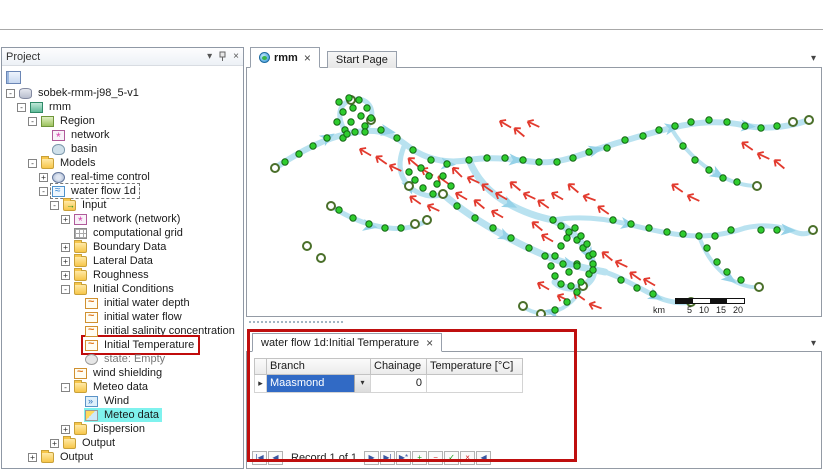 The height and width of the screenshot is (470, 823). What do you see at coordinates (88, 93) in the screenshot?
I see `tree-item-label: sobek-rmm-j98_5-v1` at bounding box center [88, 93].